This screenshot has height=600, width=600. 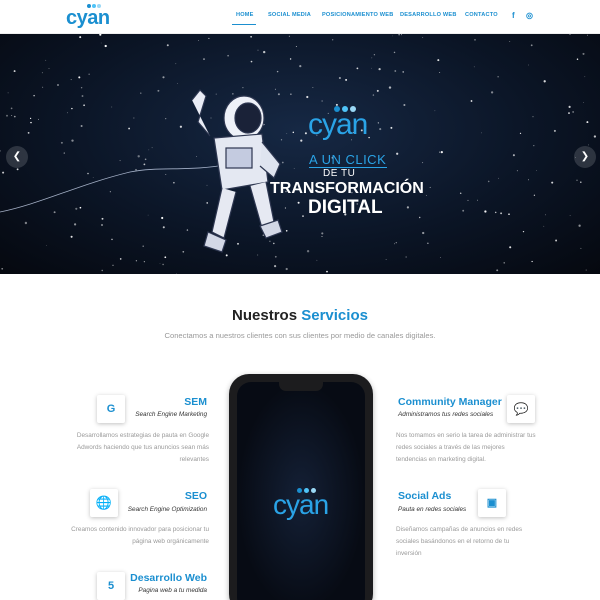 I want to click on hero-logo-text: cyan, so click(x=338, y=124).